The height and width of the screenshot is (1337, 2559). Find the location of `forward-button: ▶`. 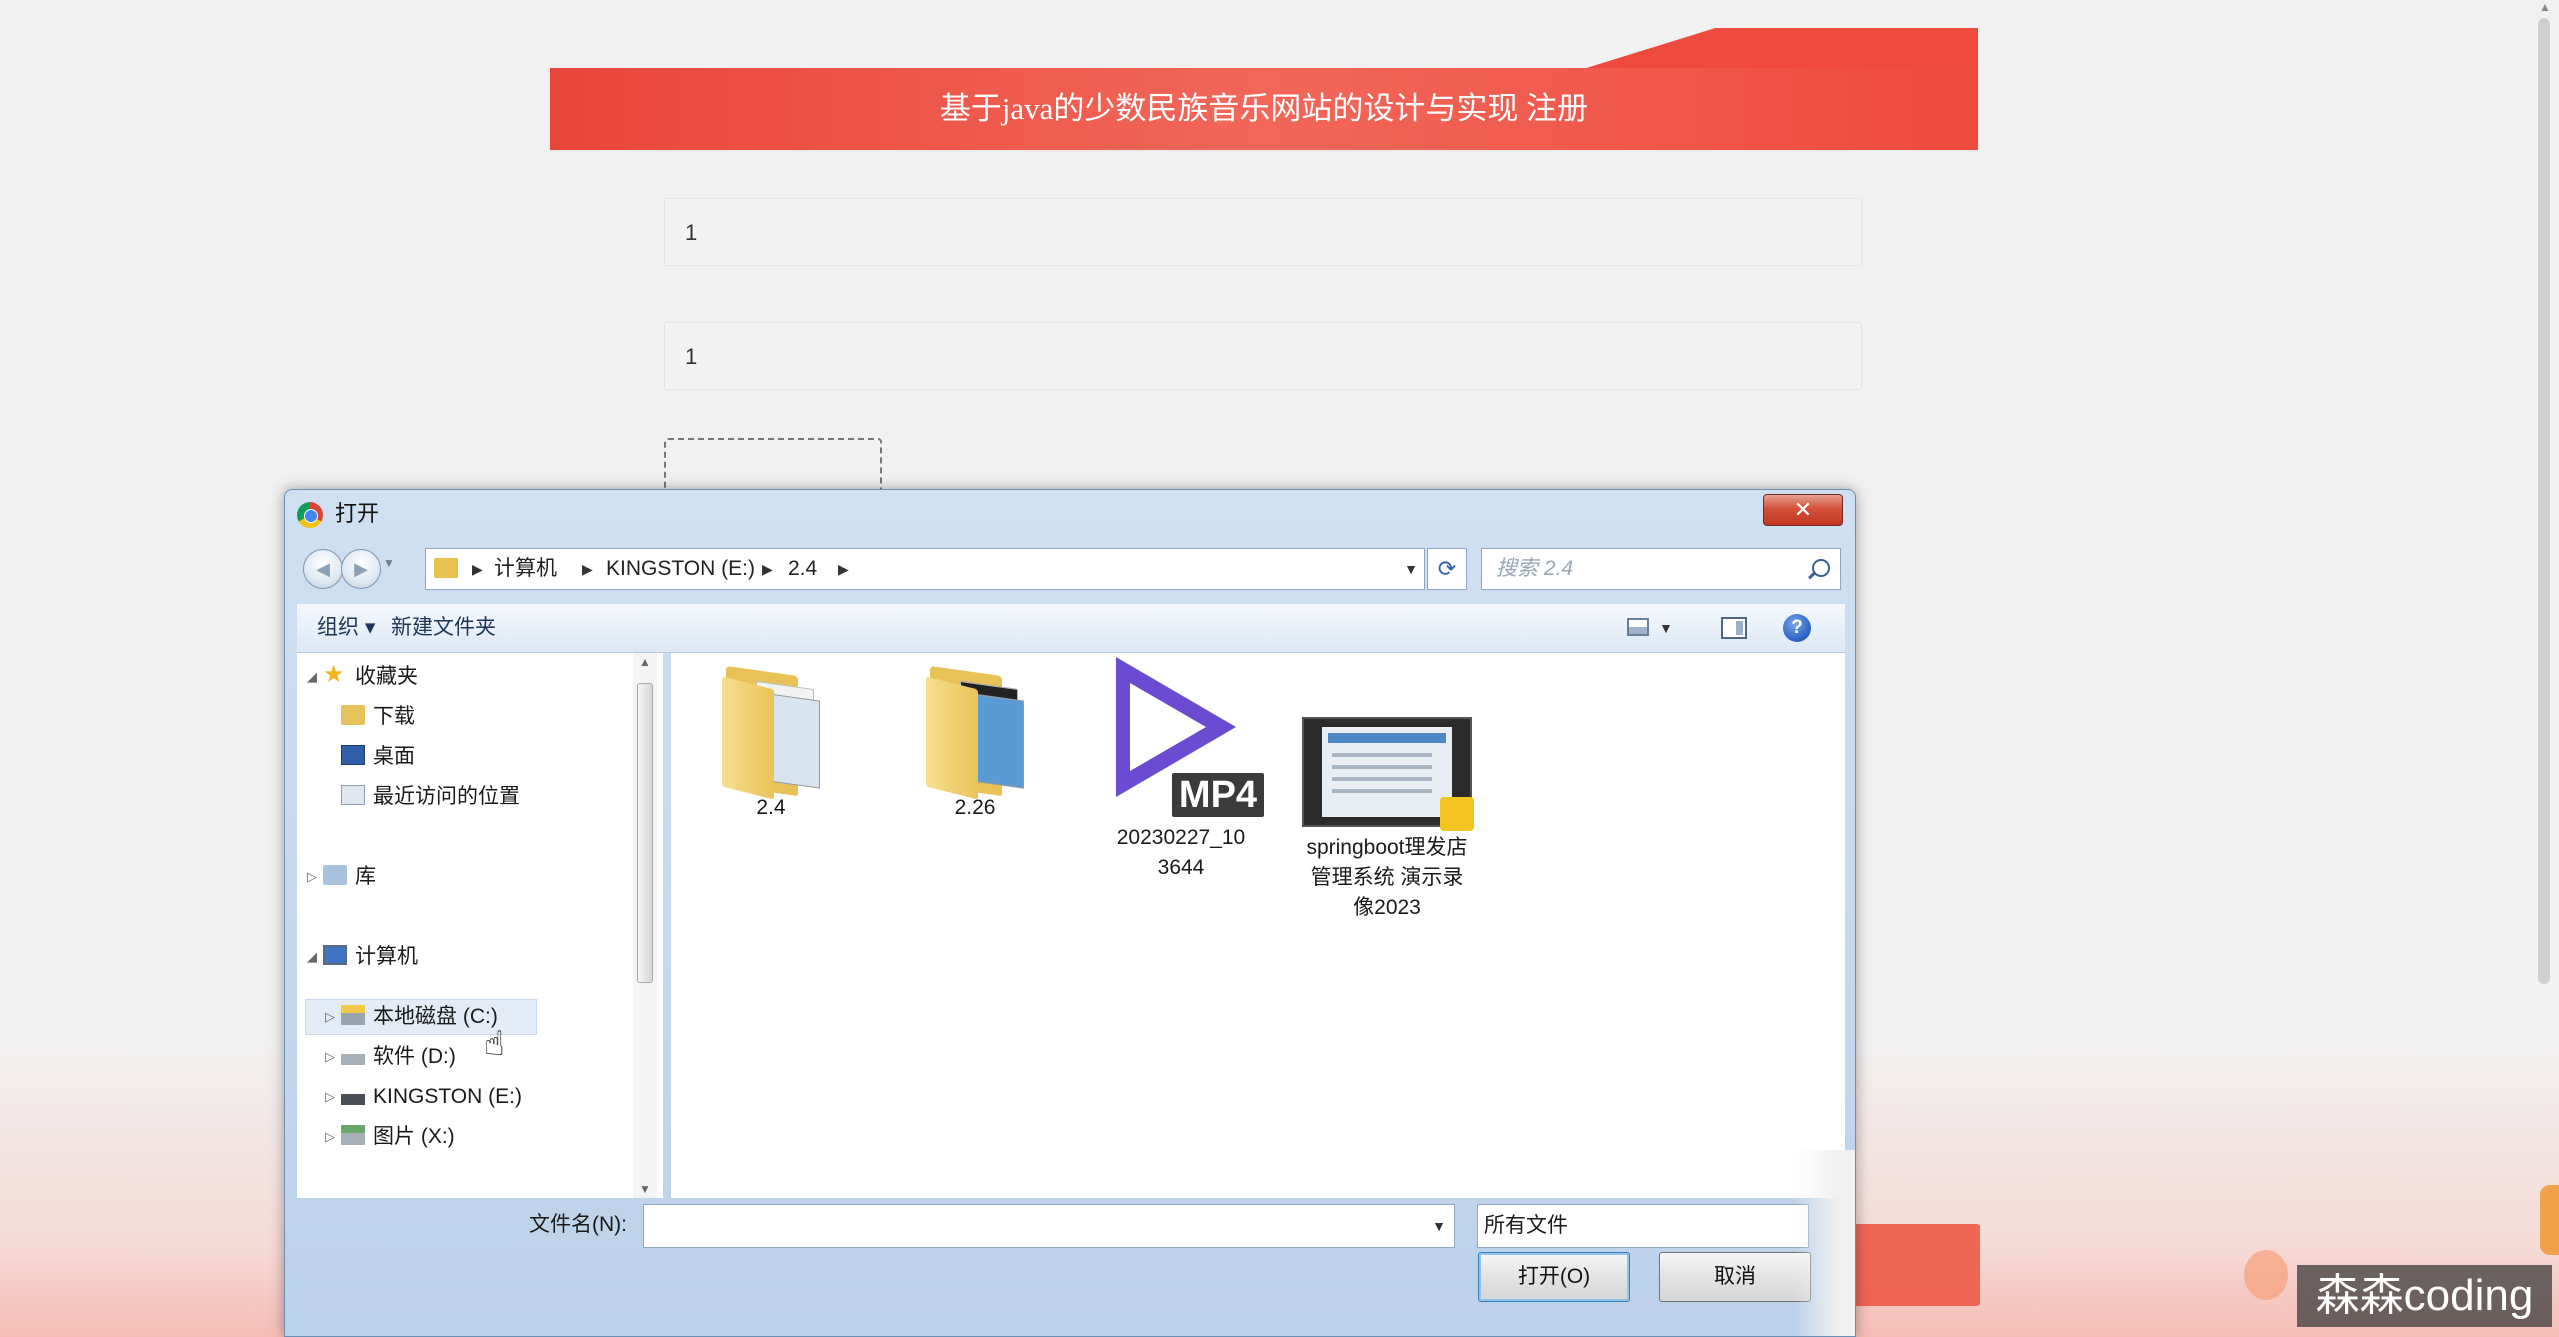

forward-button: ▶ is located at coordinates (361, 569).